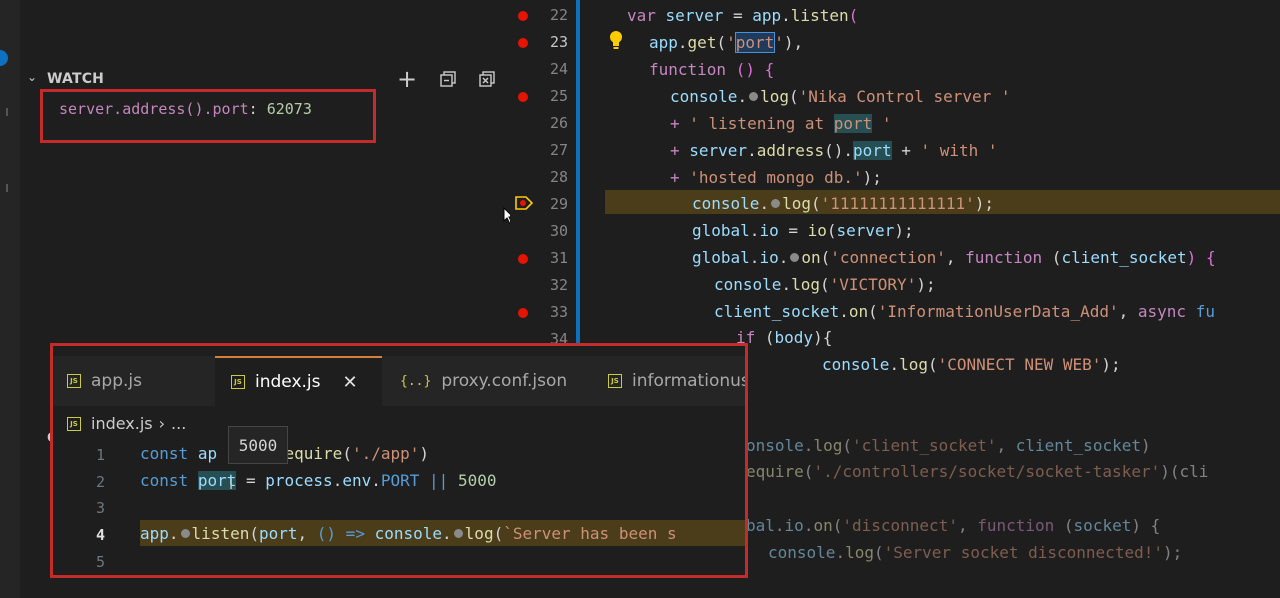 Image resolution: width=1280 pixels, height=598 pixels. What do you see at coordinates (819, 15) in the screenshot?
I see `token: listen` at bounding box center [819, 15].